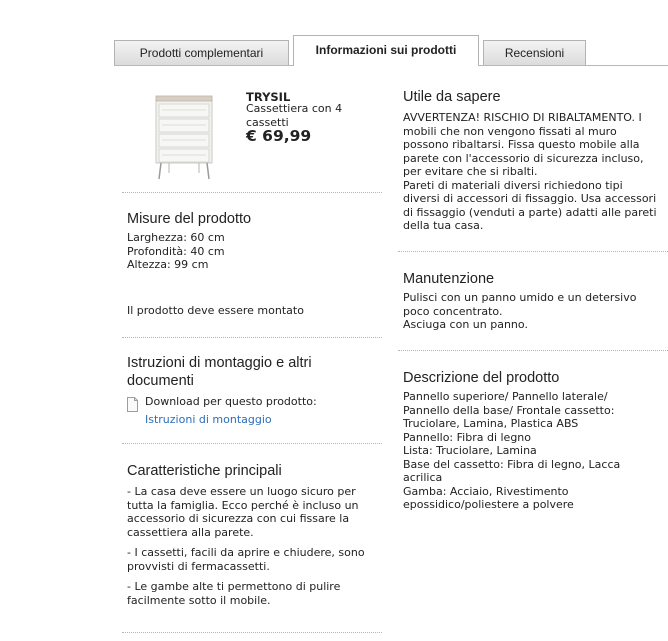 Image resolution: width=668 pixels, height=641 pixels. I want to click on measure-line: Larghezza: 60 cm, so click(176, 237).